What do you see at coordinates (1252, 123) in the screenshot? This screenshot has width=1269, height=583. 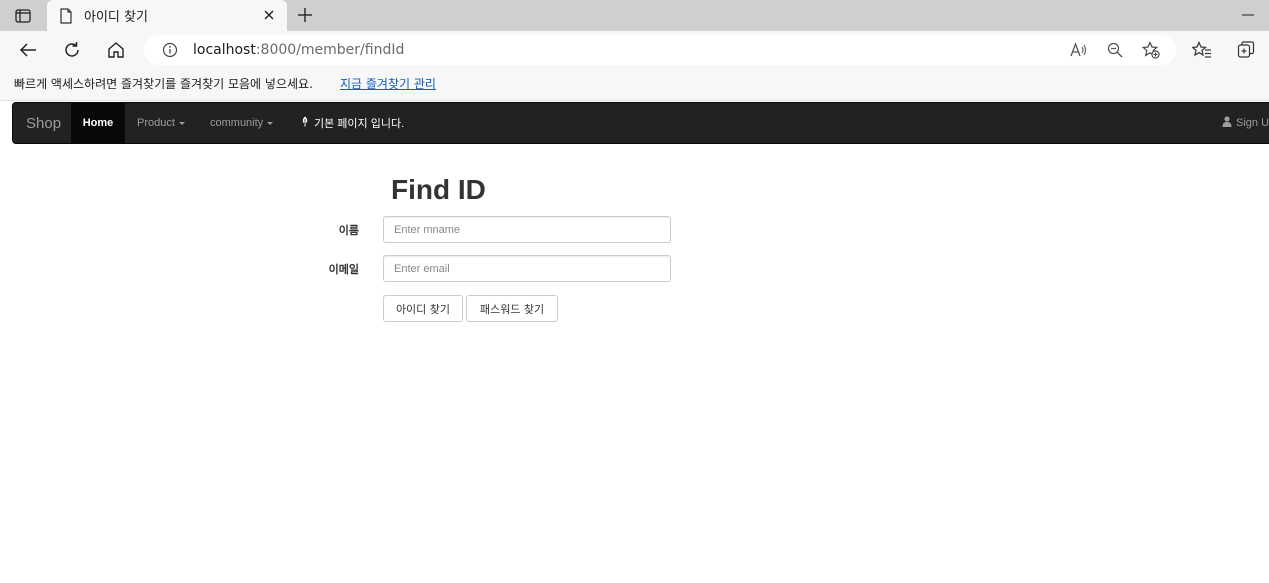 I see `sign-up-label: Sign U` at bounding box center [1252, 123].